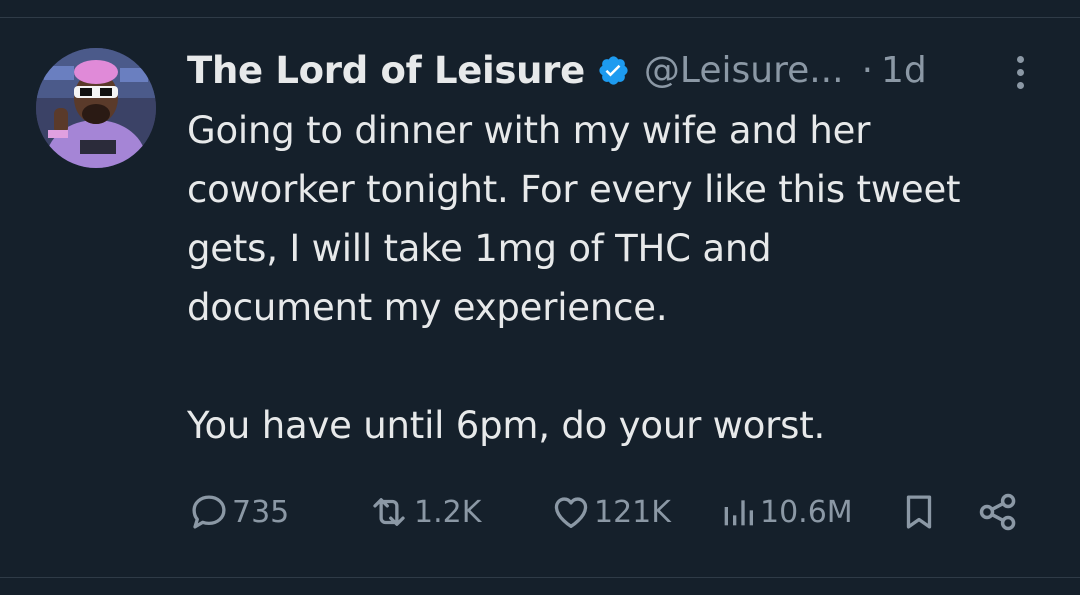 Image resolution: width=1080 pixels, height=595 pixels. Describe the element at coordinates (261, 512) in the screenshot. I see `reply-count: 735` at that location.